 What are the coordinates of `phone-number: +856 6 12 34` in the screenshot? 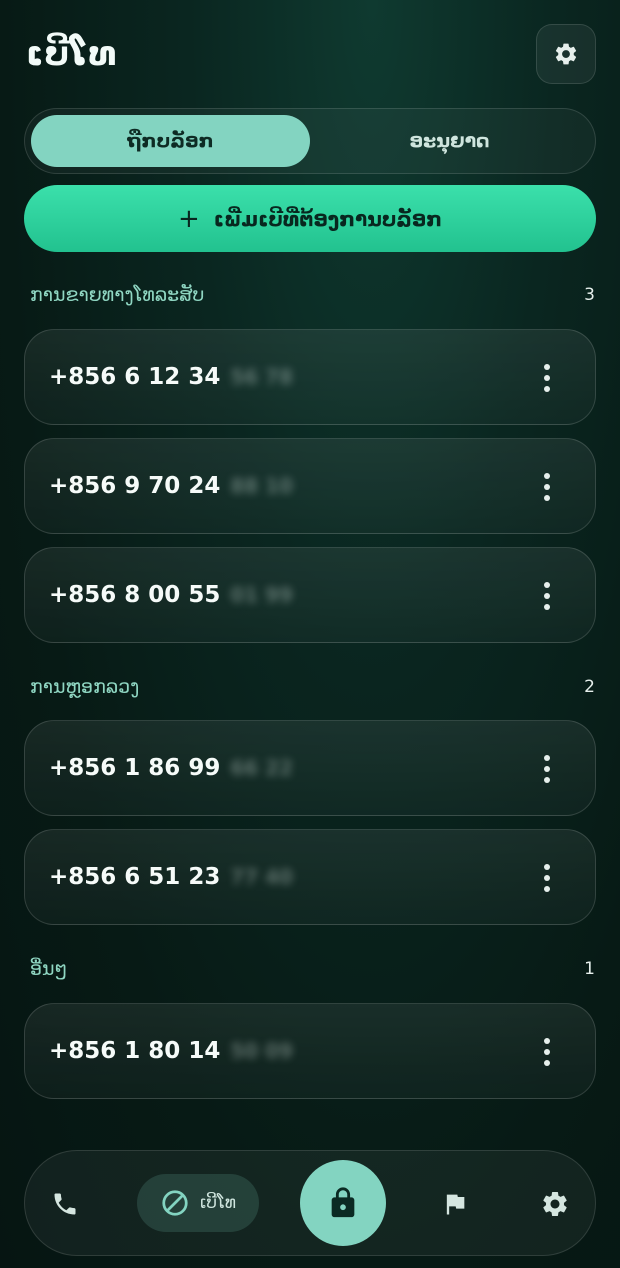 It's located at (135, 377).